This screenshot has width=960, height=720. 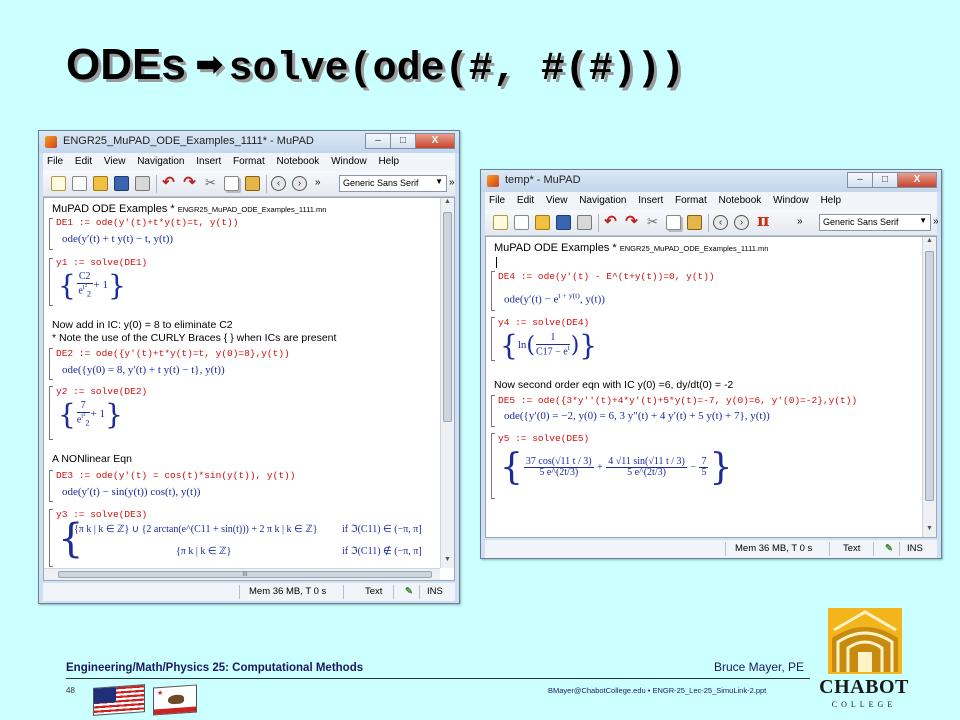 I want to click on window-titlebar: temp* - MuPAD – □ X, so click(x=711, y=181).